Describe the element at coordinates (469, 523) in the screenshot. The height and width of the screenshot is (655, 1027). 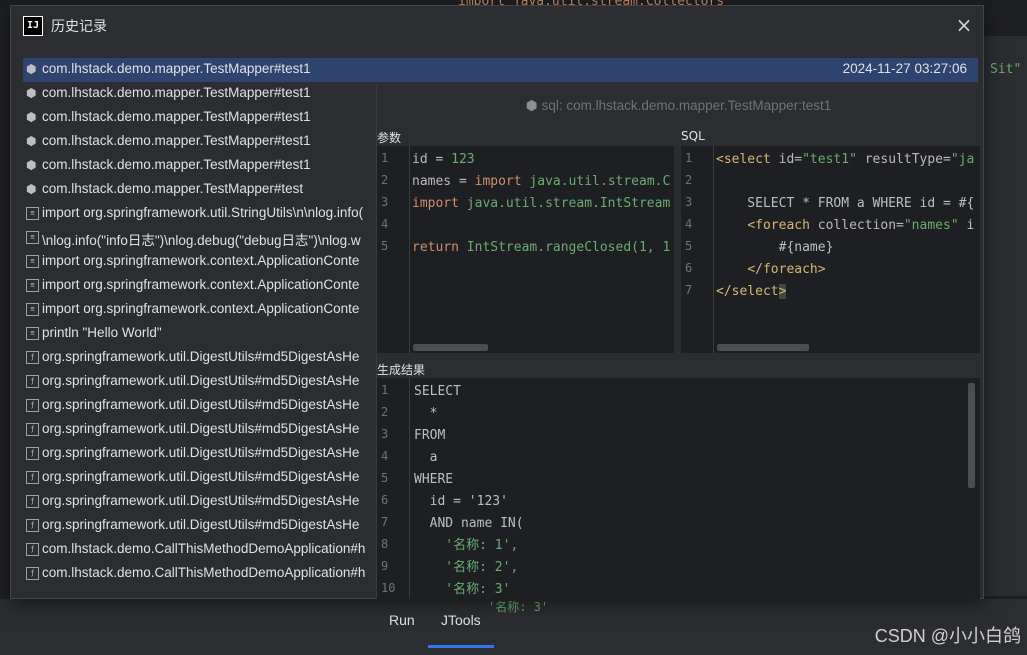
I see `result-code-line: AND name IN(` at that location.